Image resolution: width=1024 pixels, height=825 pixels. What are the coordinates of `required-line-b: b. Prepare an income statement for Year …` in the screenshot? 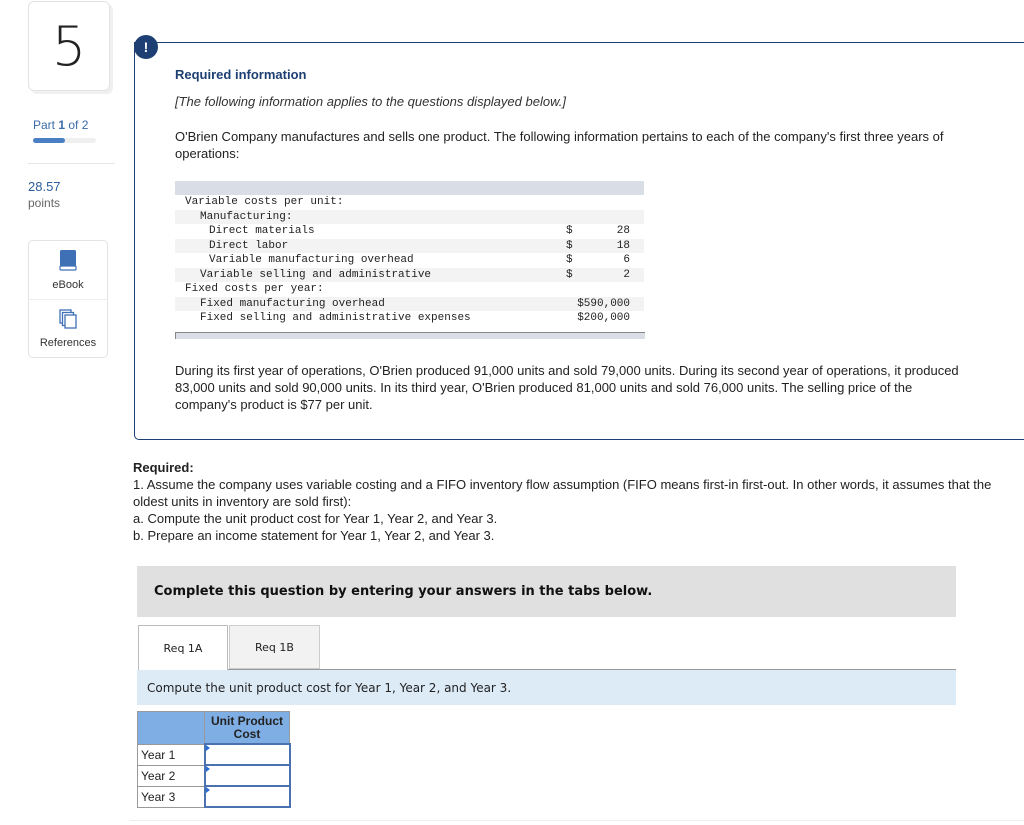 It's located at (314, 535).